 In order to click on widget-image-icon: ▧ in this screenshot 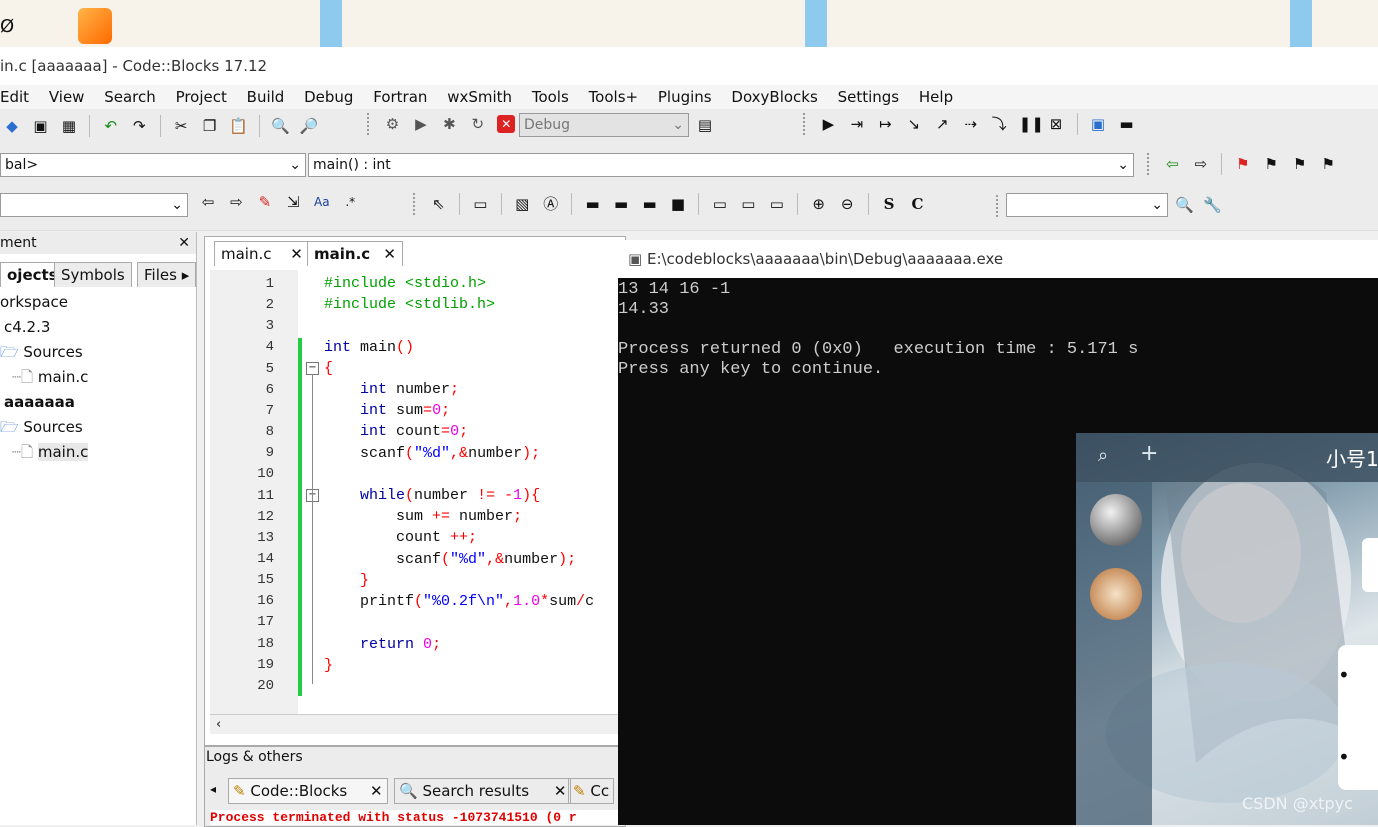, I will do `click(522, 204)`.